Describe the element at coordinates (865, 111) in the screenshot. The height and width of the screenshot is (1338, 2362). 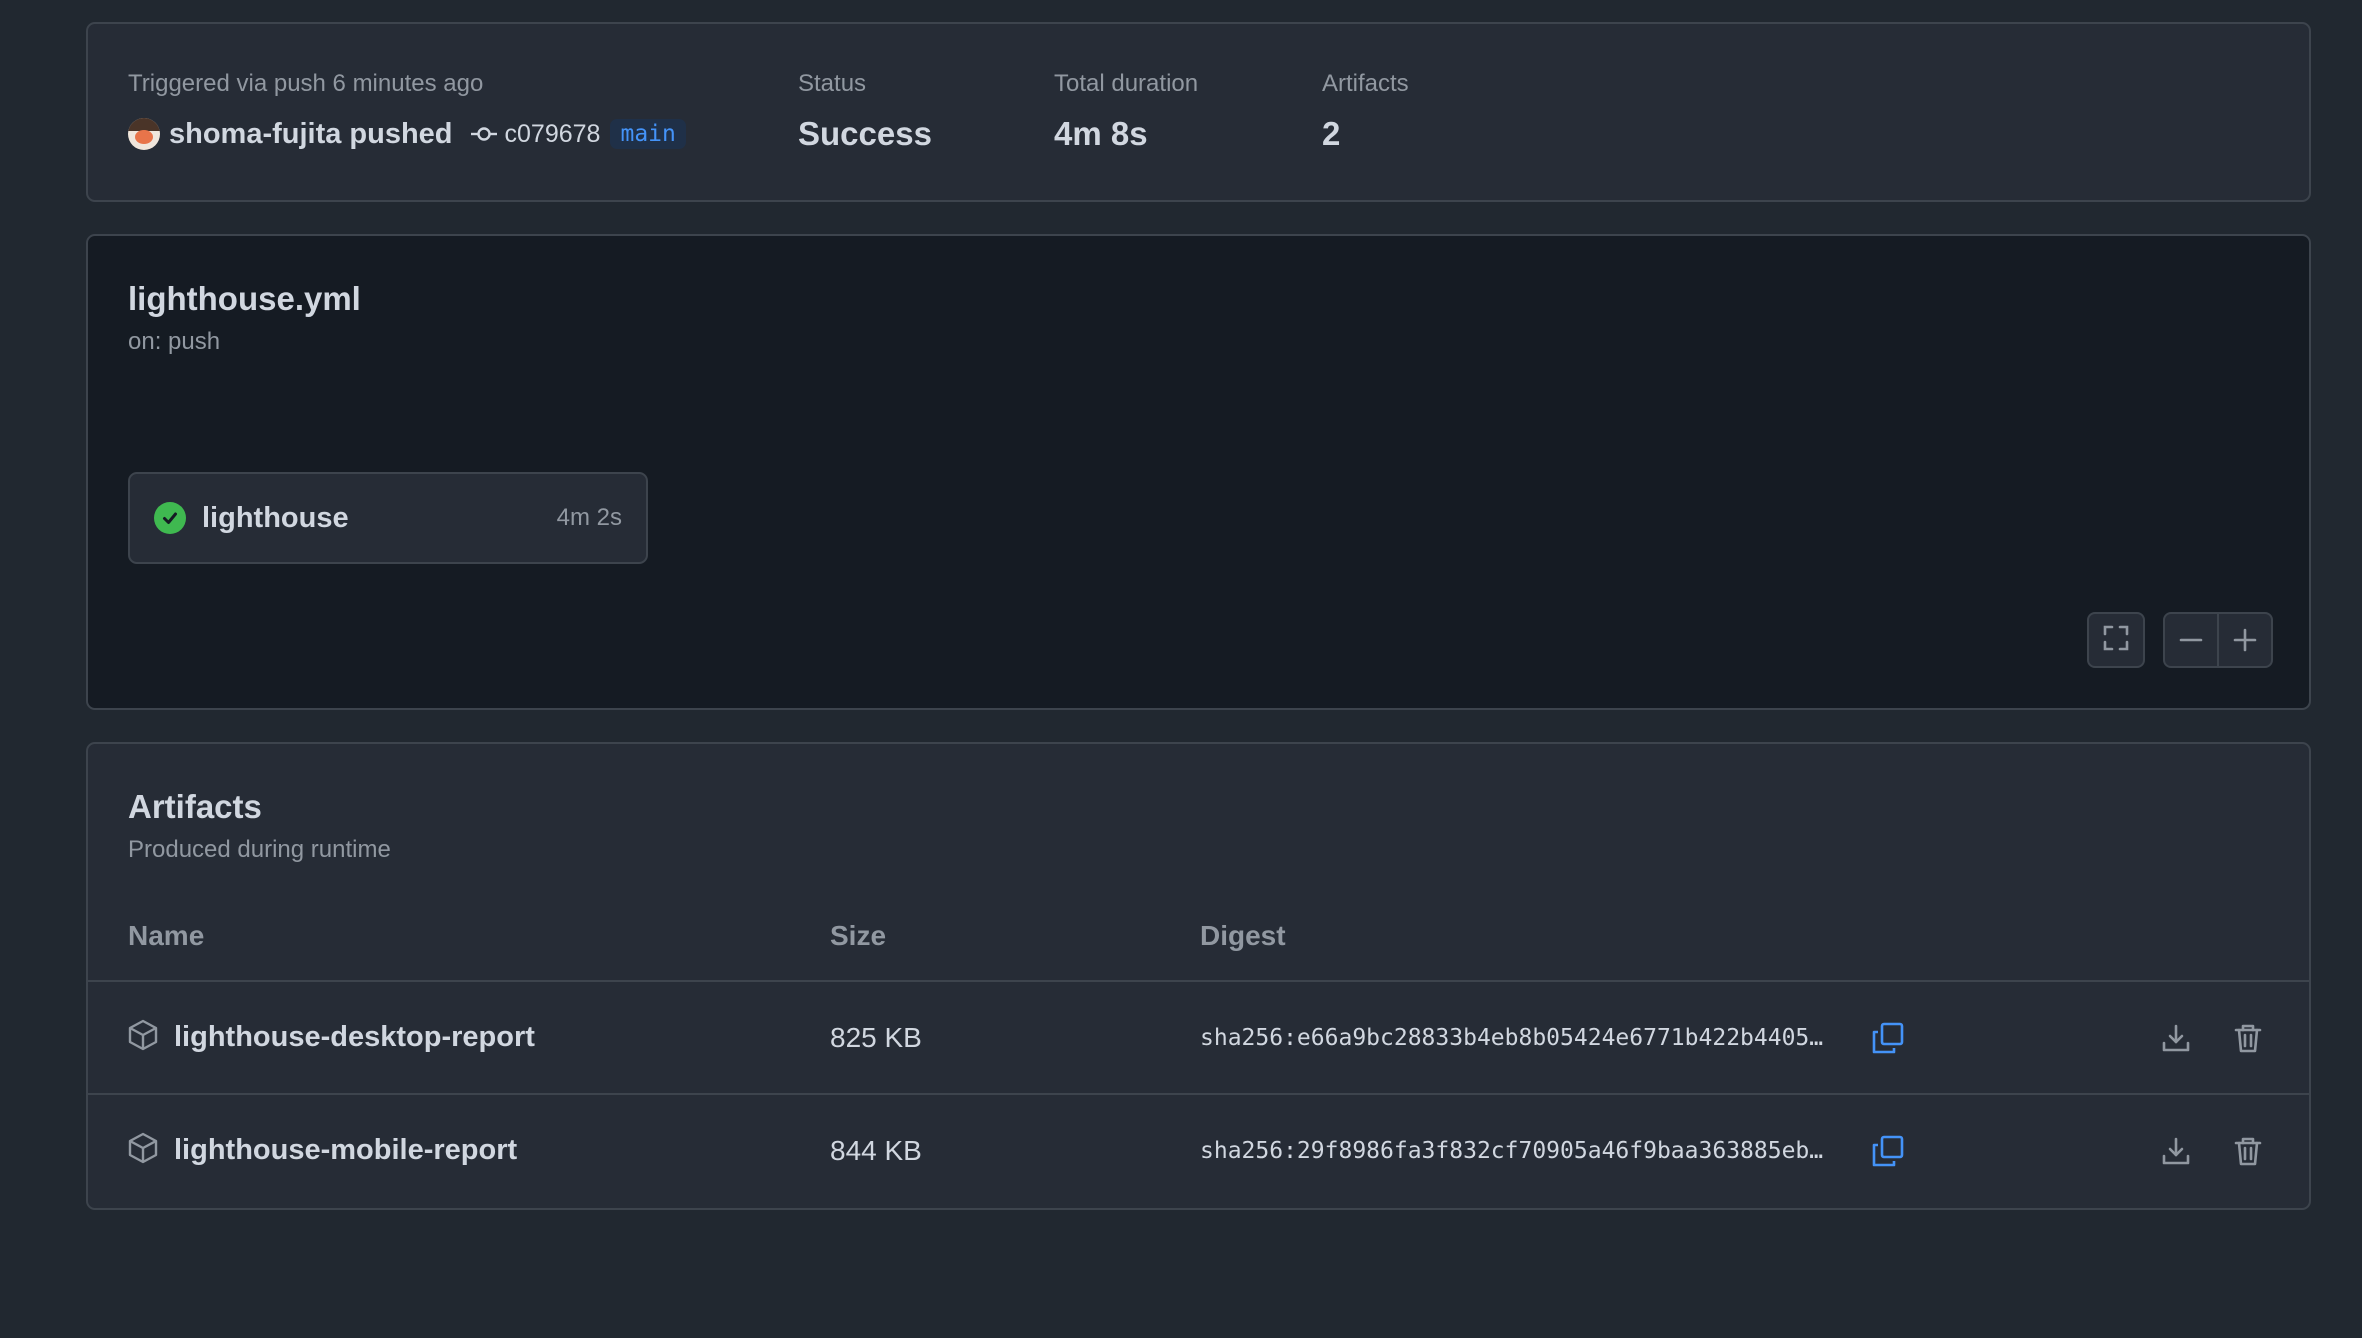
I see `status-column: Status Success` at that location.